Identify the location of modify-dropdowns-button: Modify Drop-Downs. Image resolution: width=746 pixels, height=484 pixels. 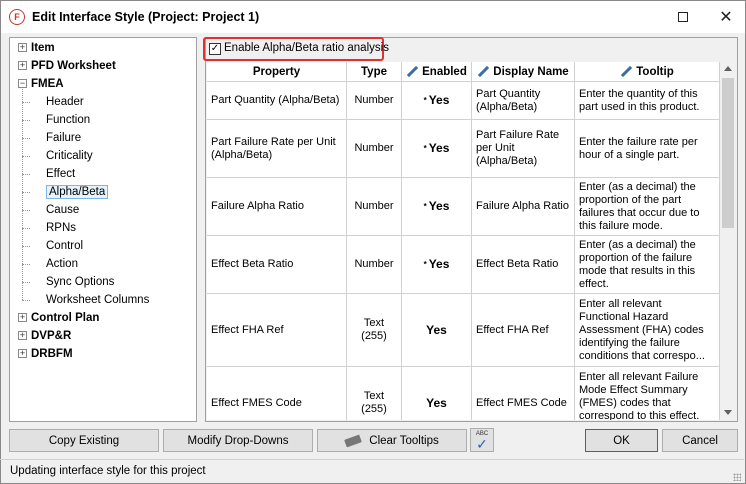
(238, 440).